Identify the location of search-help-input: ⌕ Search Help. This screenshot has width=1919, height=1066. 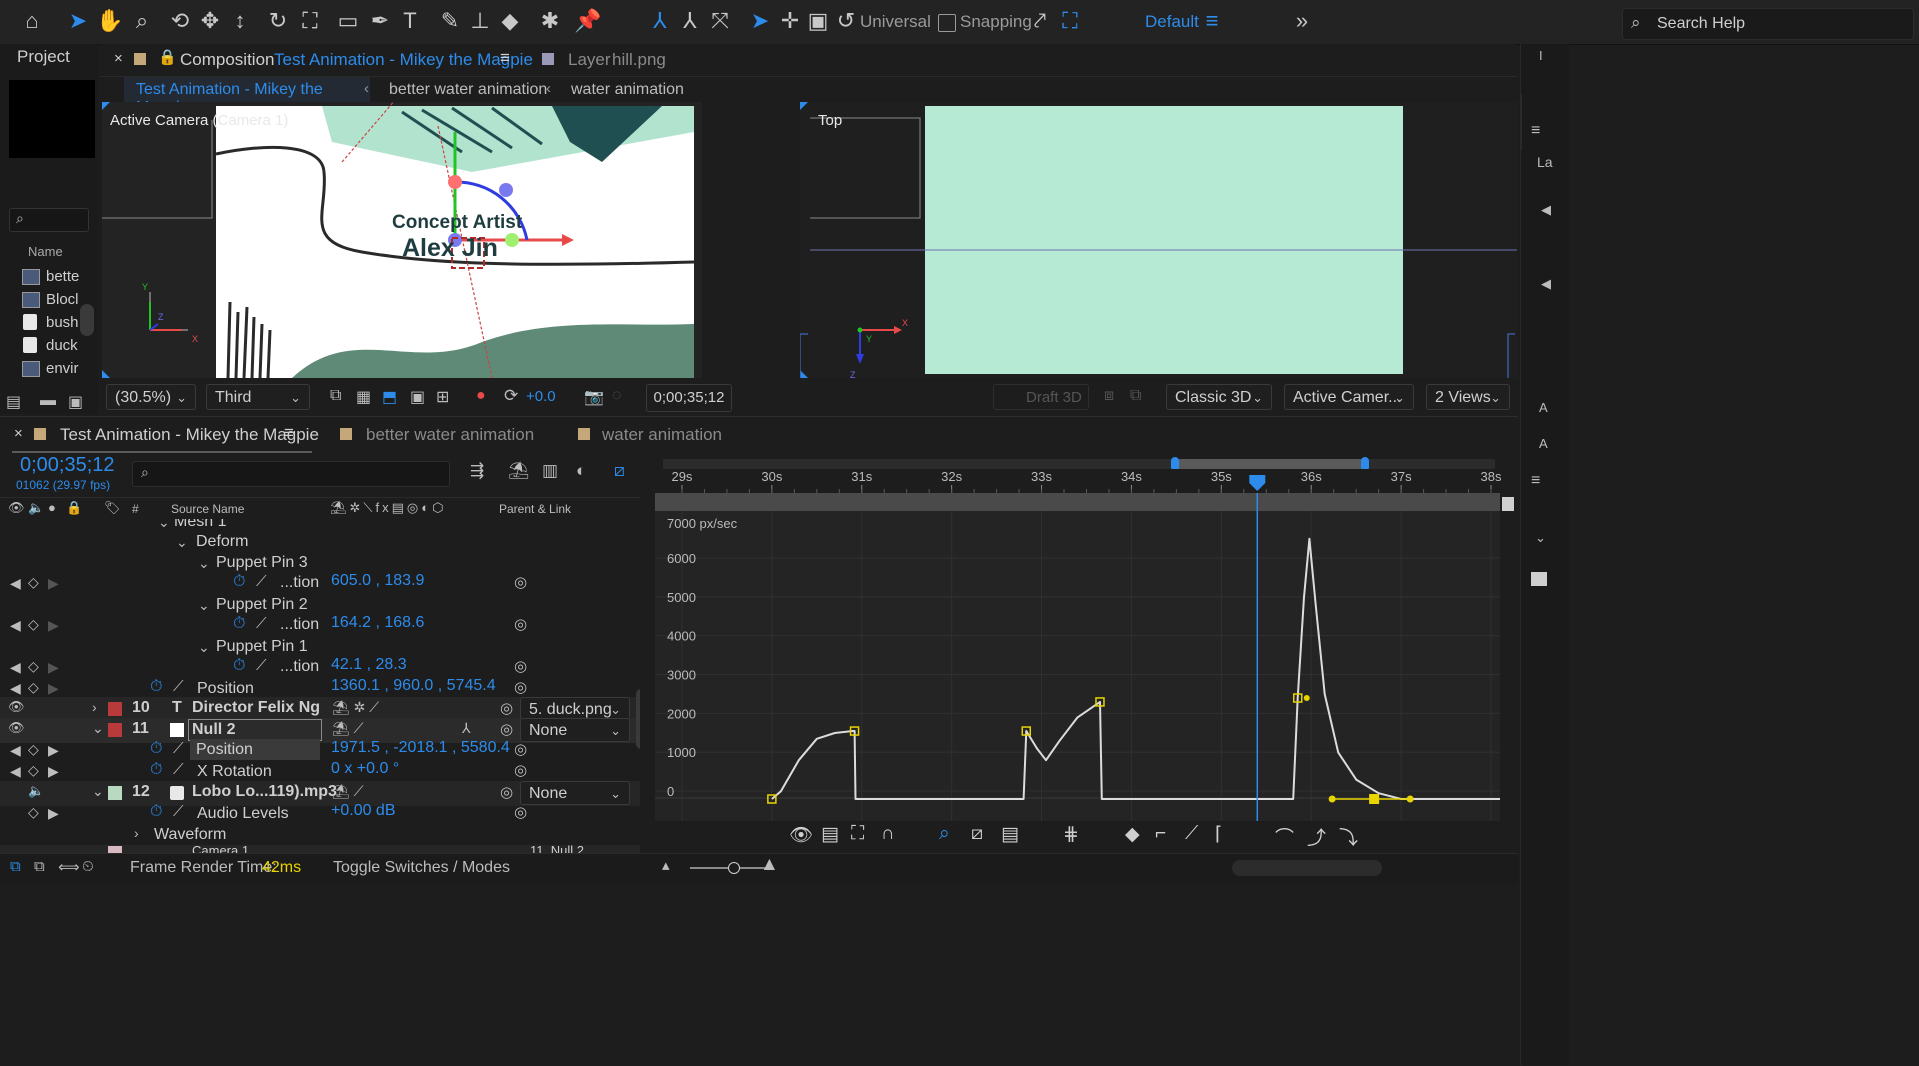
(1768, 24).